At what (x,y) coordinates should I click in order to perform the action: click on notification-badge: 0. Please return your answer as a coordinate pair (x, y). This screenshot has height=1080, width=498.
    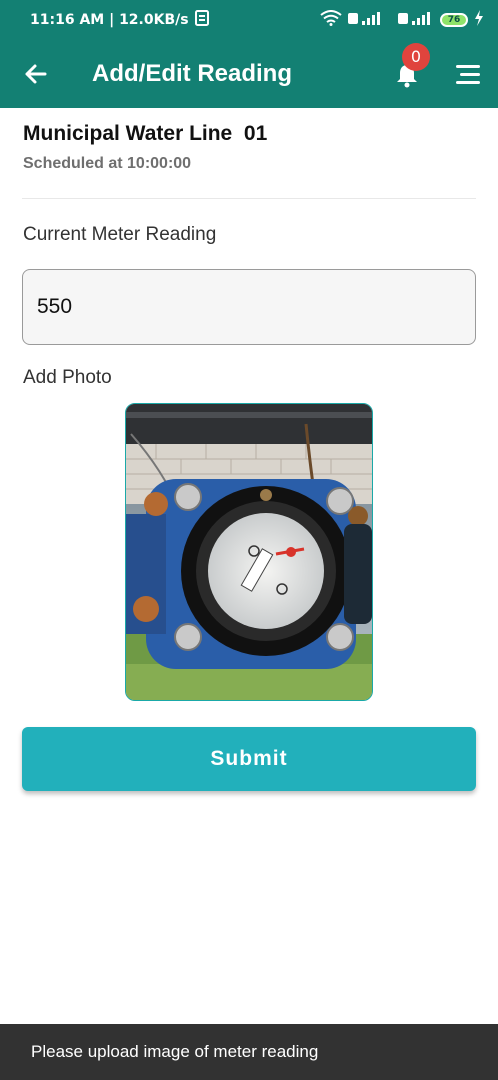
    Looking at the image, I should click on (416, 57).